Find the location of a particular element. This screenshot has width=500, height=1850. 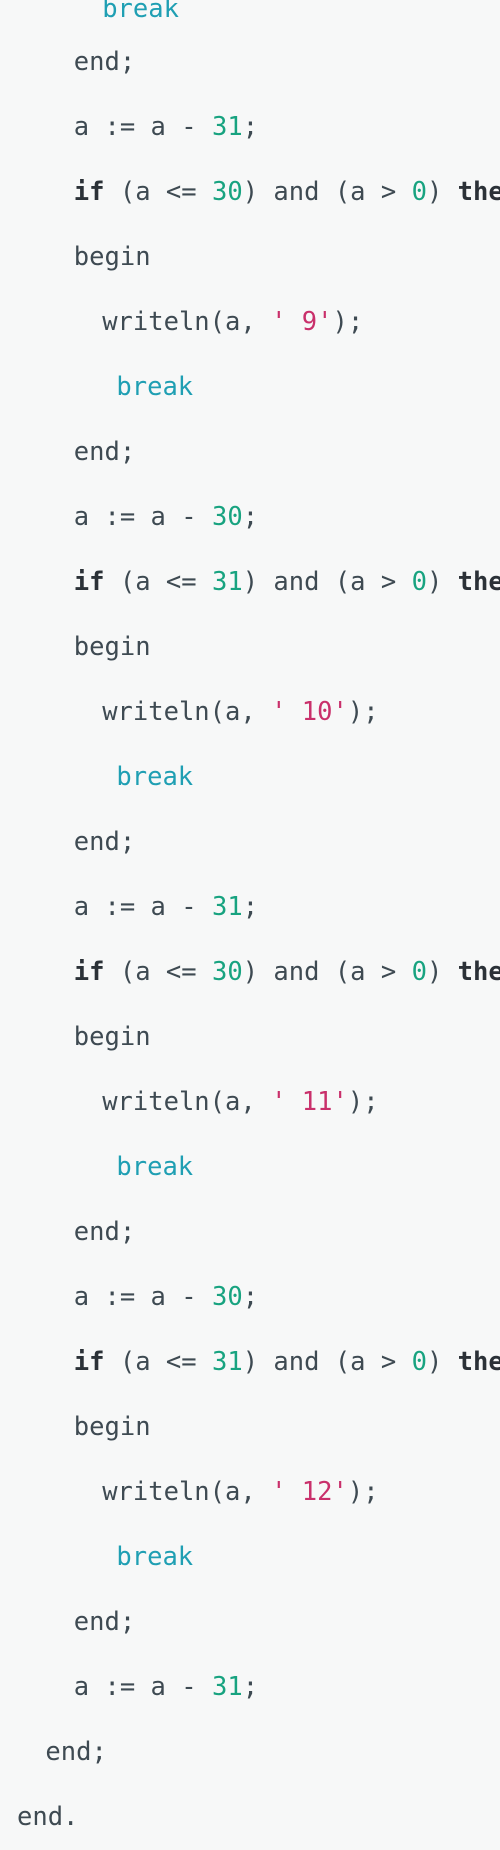

code-line: writeln(a, ' 12'); is located at coordinates (250, 1492).